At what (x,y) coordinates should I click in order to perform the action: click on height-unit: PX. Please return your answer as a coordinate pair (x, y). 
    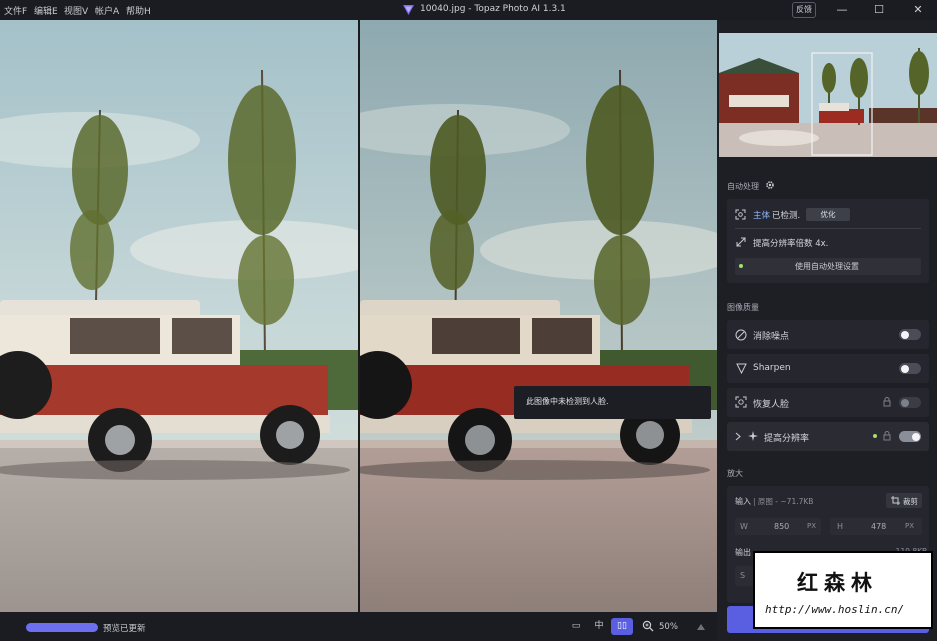
    Looking at the image, I should click on (910, 526).